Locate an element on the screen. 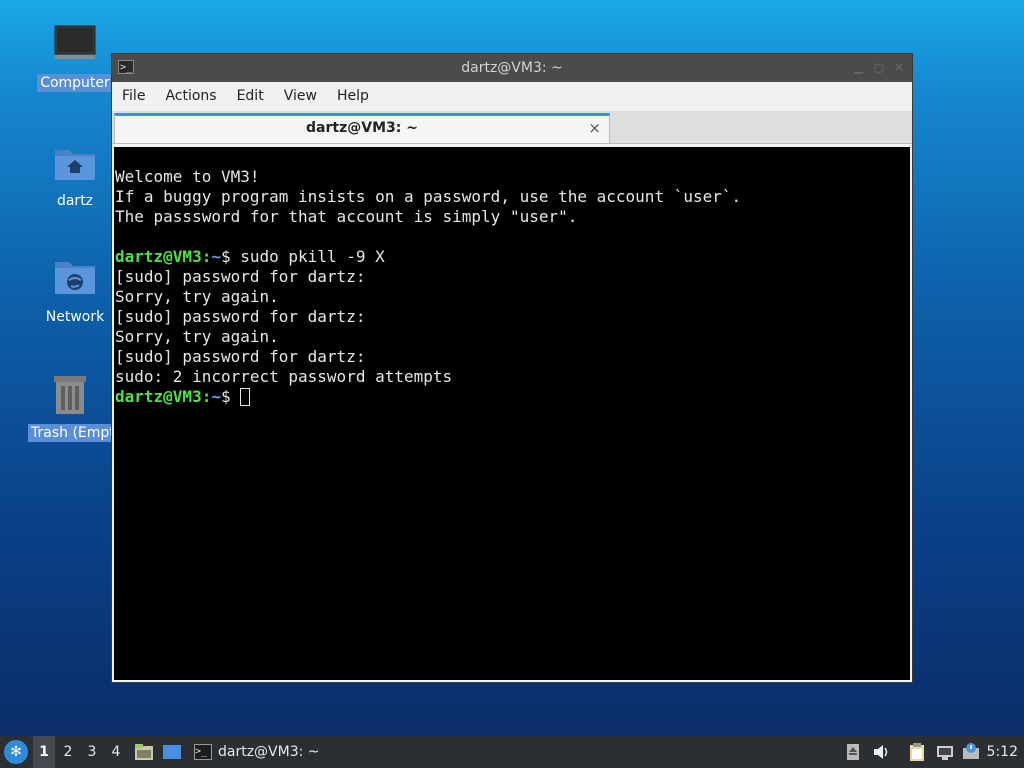 The height and width of the screenshot is (768, 1024). workspace-1: 1 is located at coordinates (44, 752).